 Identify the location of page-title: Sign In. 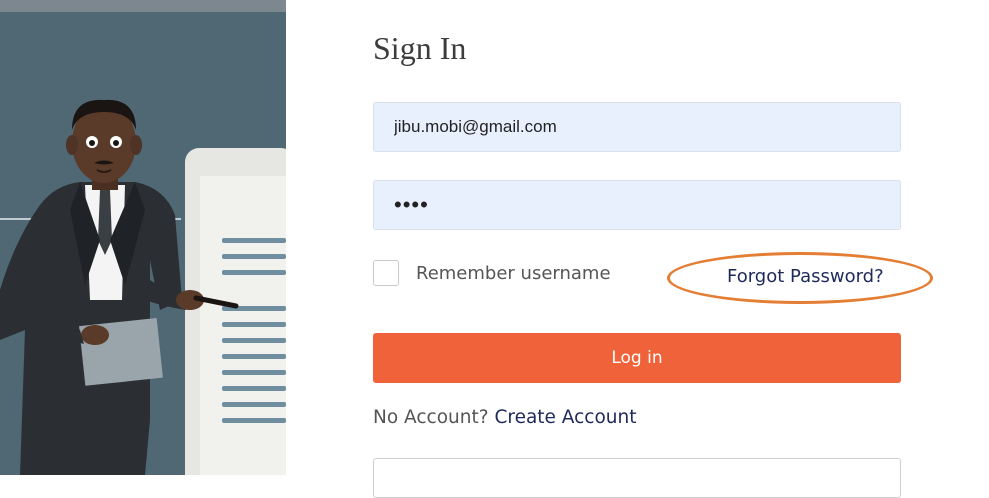
(420, 48).